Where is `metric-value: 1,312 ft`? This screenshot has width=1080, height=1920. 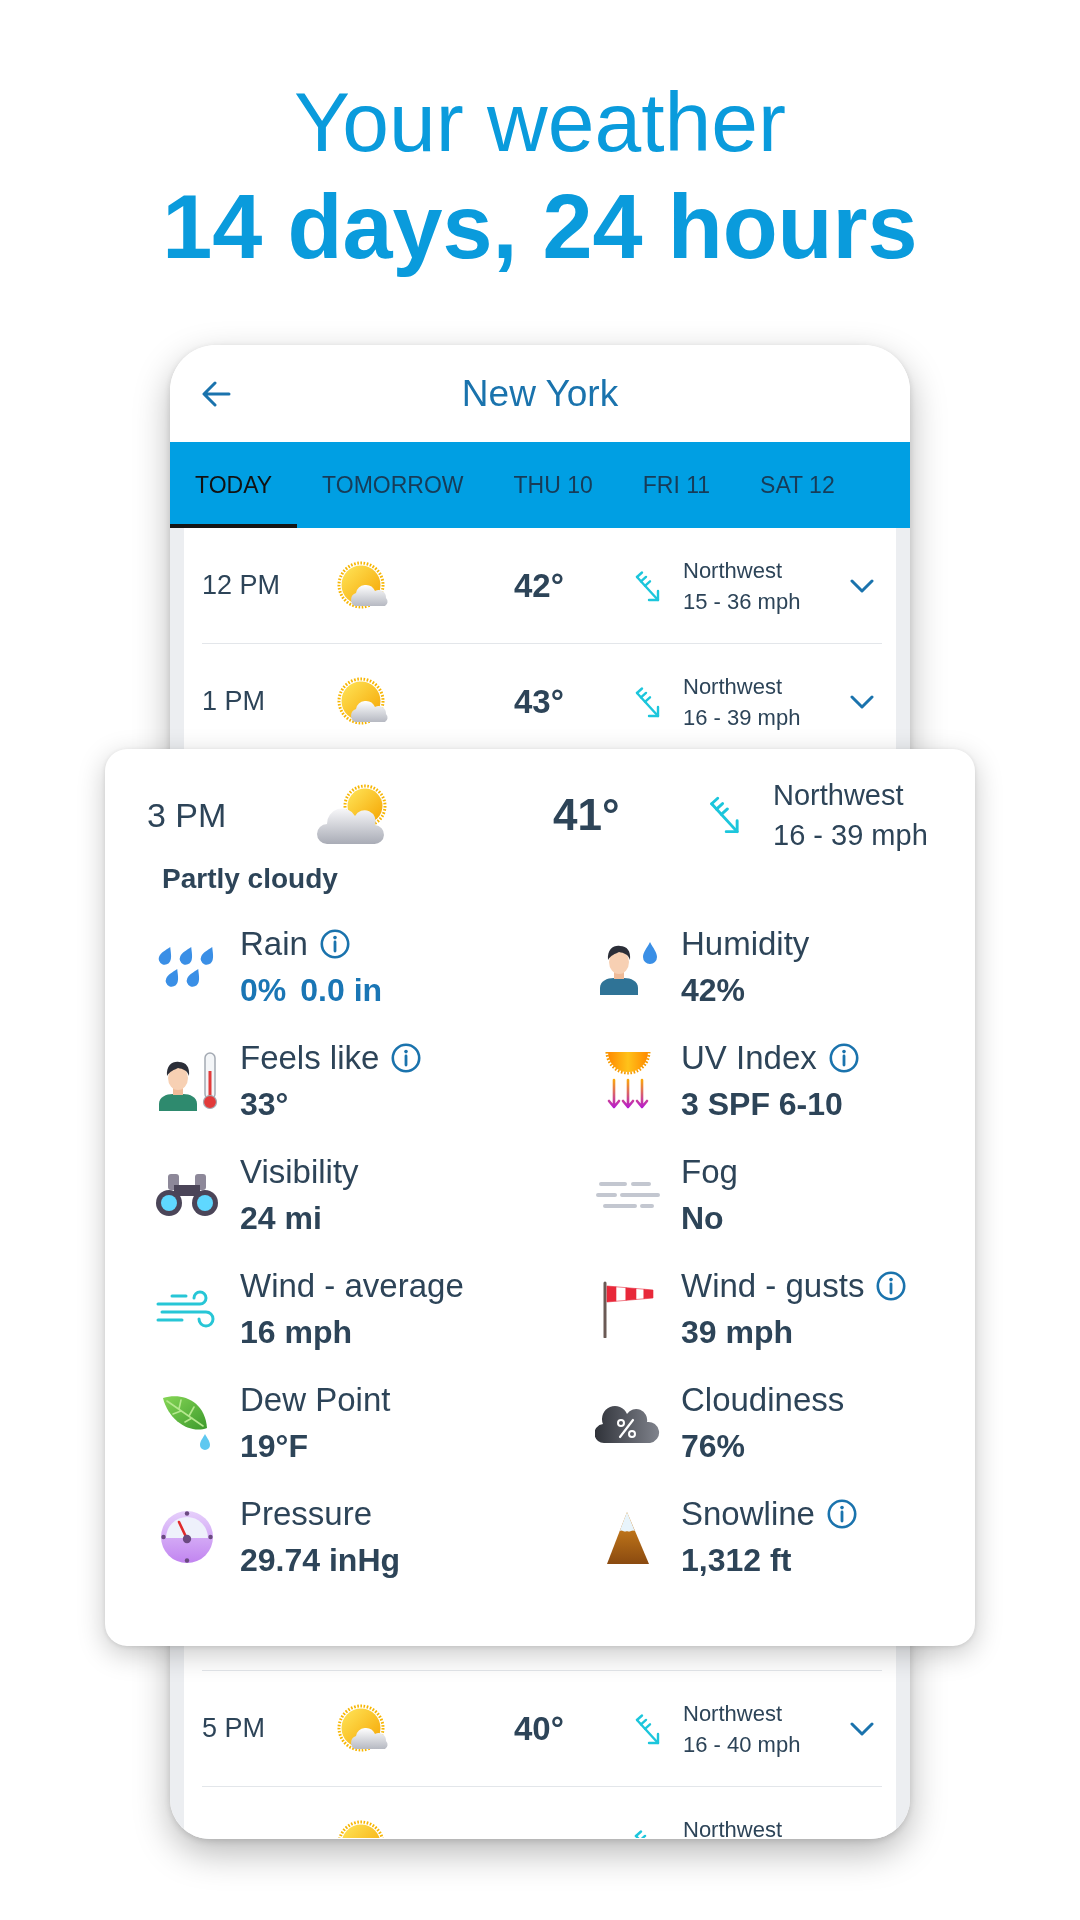 metric-value: 1,312 ft is located at coordinates (736, 1560).